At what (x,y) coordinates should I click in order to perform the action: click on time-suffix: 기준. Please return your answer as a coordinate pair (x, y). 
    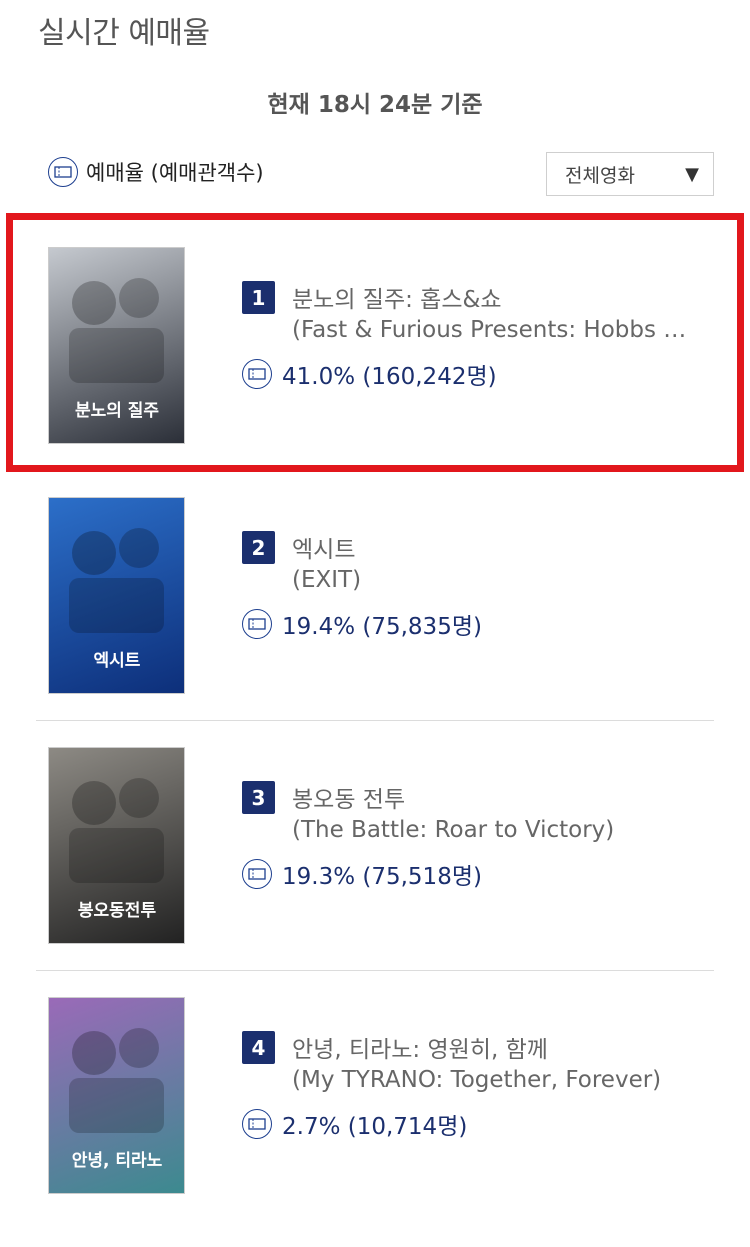
    Looking at the image, I should click on (461, 105).